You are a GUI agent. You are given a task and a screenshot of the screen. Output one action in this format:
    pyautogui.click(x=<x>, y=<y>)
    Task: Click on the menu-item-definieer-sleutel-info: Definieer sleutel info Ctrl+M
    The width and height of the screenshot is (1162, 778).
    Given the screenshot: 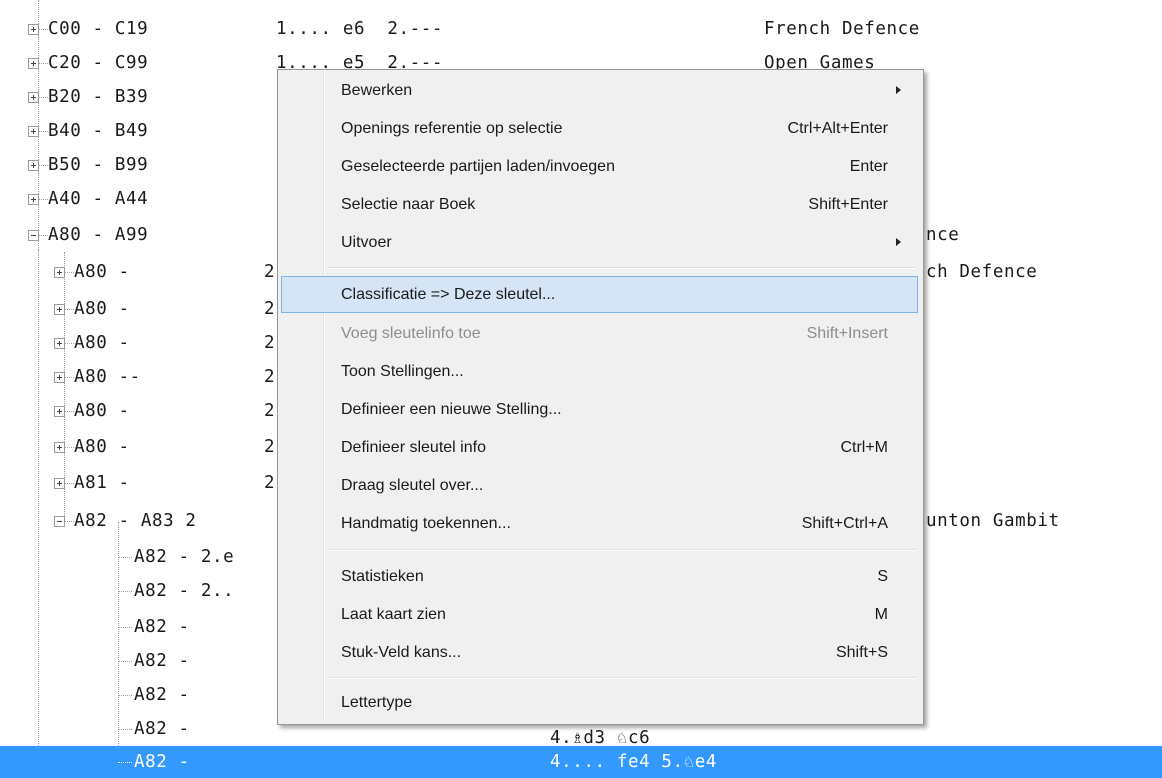 What is the action you would take?
    pyautogui.click(x=599, y=447)
    